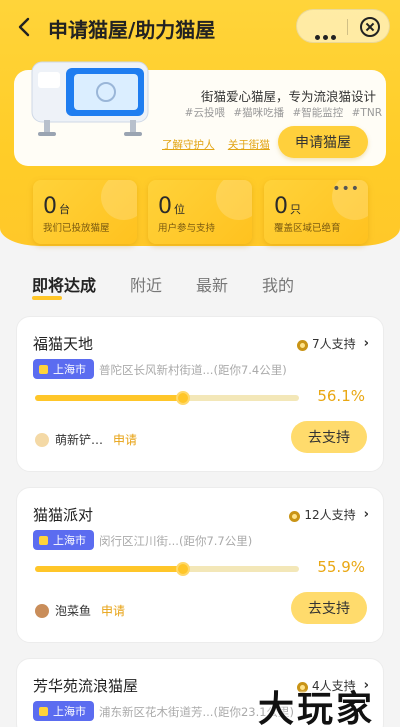 This screenshot has width=400, height=727. What do you see at coordinates (63, 515) in the screenshot?
I see `cat-house-name: 猫猫派对` at bounding box center [63, 515].